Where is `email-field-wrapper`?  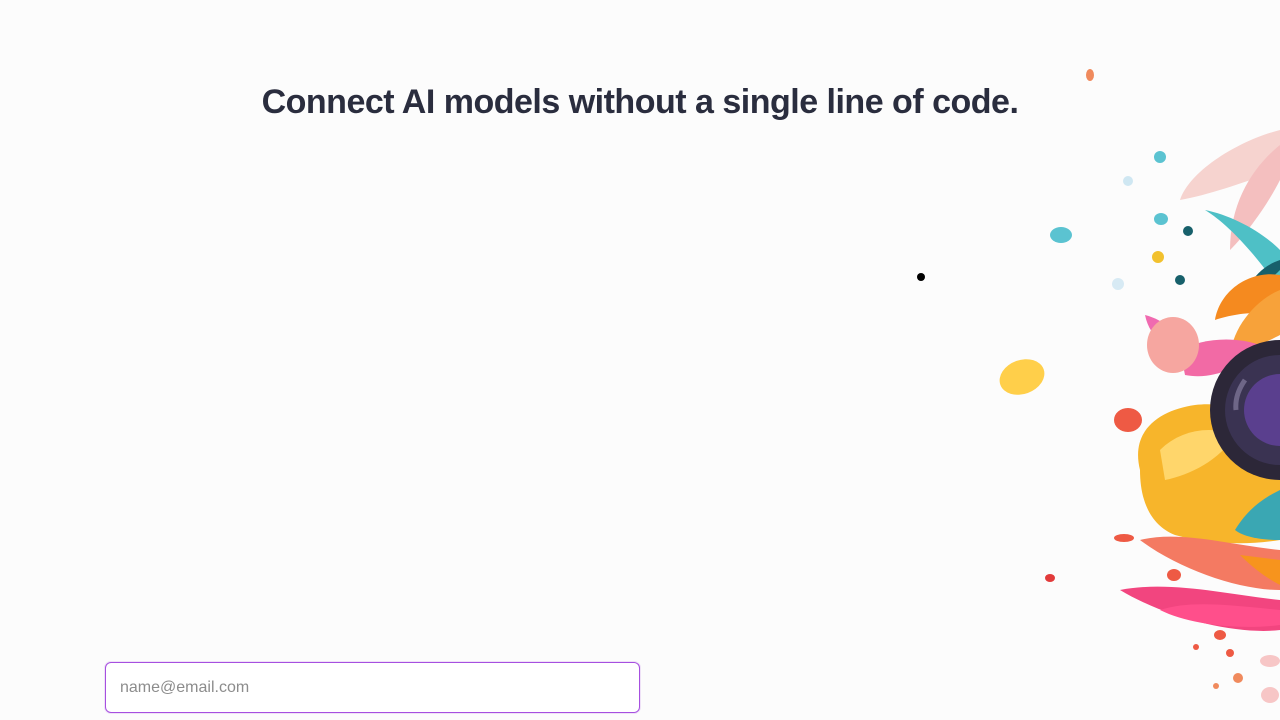
email-field-wrapper is located at coordinates (372, 687).